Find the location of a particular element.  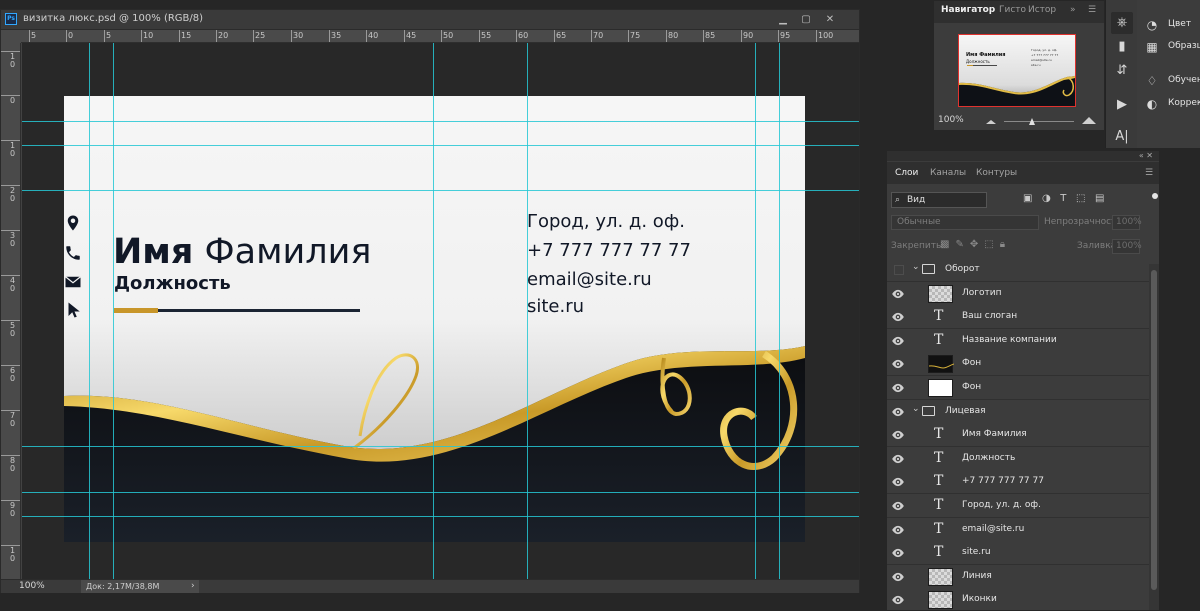

side-item-color: Цвет is located at coordinates (1179, 24).